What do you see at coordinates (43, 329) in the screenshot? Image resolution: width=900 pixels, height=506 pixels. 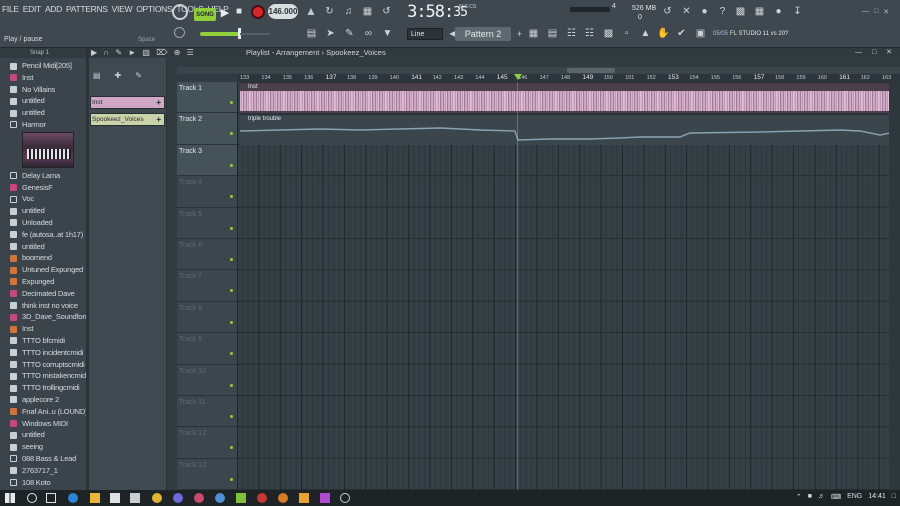 I see `browser-item: Inst` at bounding box center [43, 329].